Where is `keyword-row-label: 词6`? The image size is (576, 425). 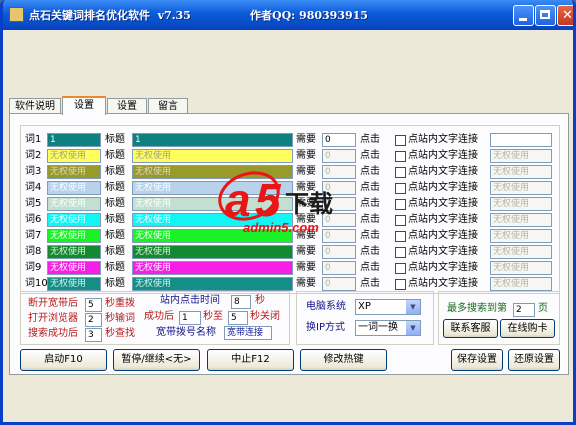
keyword-row-label: 词6 is located at coordinates (33, 219).